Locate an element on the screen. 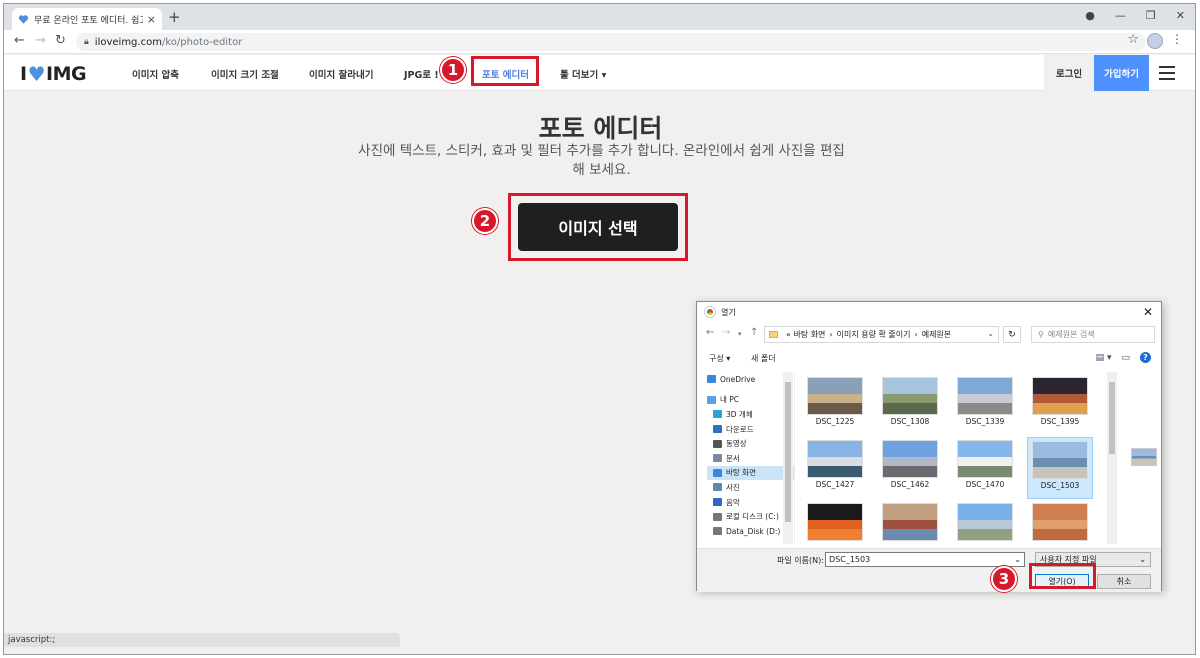 This screenshot has width=1200, height=658. file-name: DSC_1462 is located at coordinates (910, 484).